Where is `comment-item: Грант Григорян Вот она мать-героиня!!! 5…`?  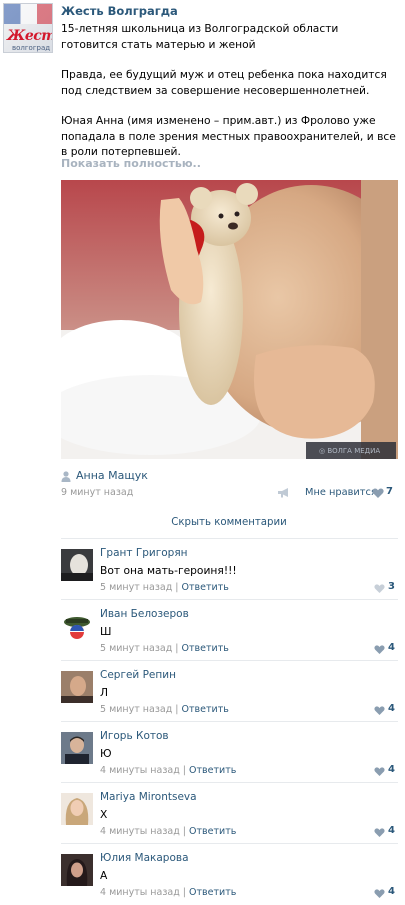
comment-item: Грант Григорян Вот она мать-героиня!!! 5… is located at coordinates (229, 568).